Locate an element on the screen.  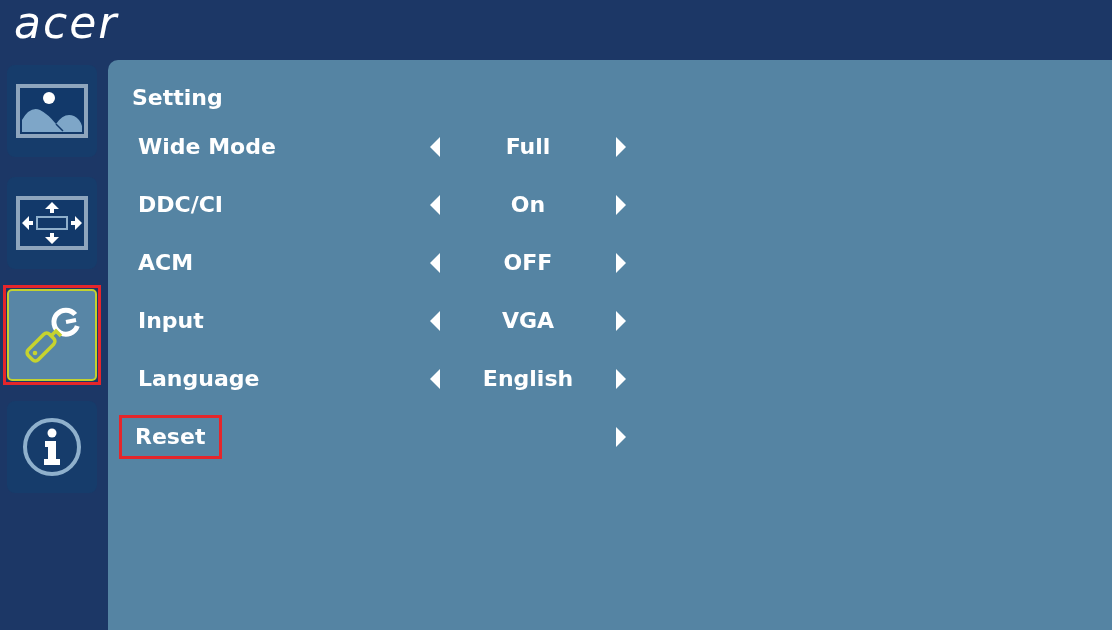
menu-item: Wide Mode is located at coordinates (207, 147).